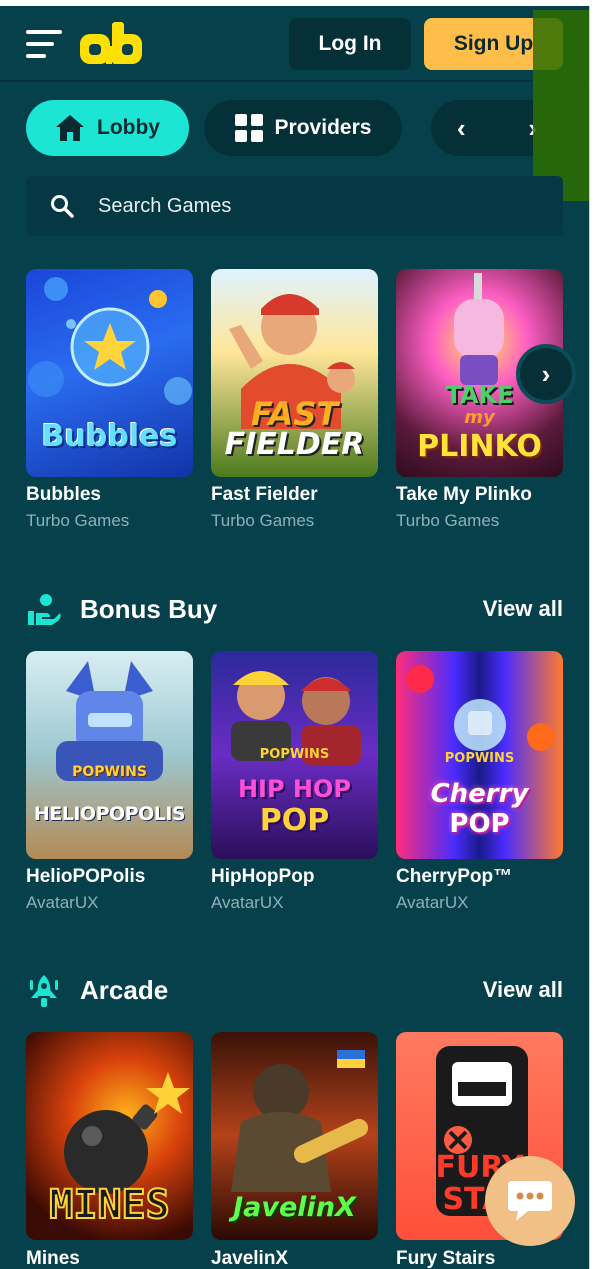  What do you see at coordinates (294, 1136) in the screenshot?
I see `game-card-javelinx: JavelinX` at bounding box center [294, 1136].